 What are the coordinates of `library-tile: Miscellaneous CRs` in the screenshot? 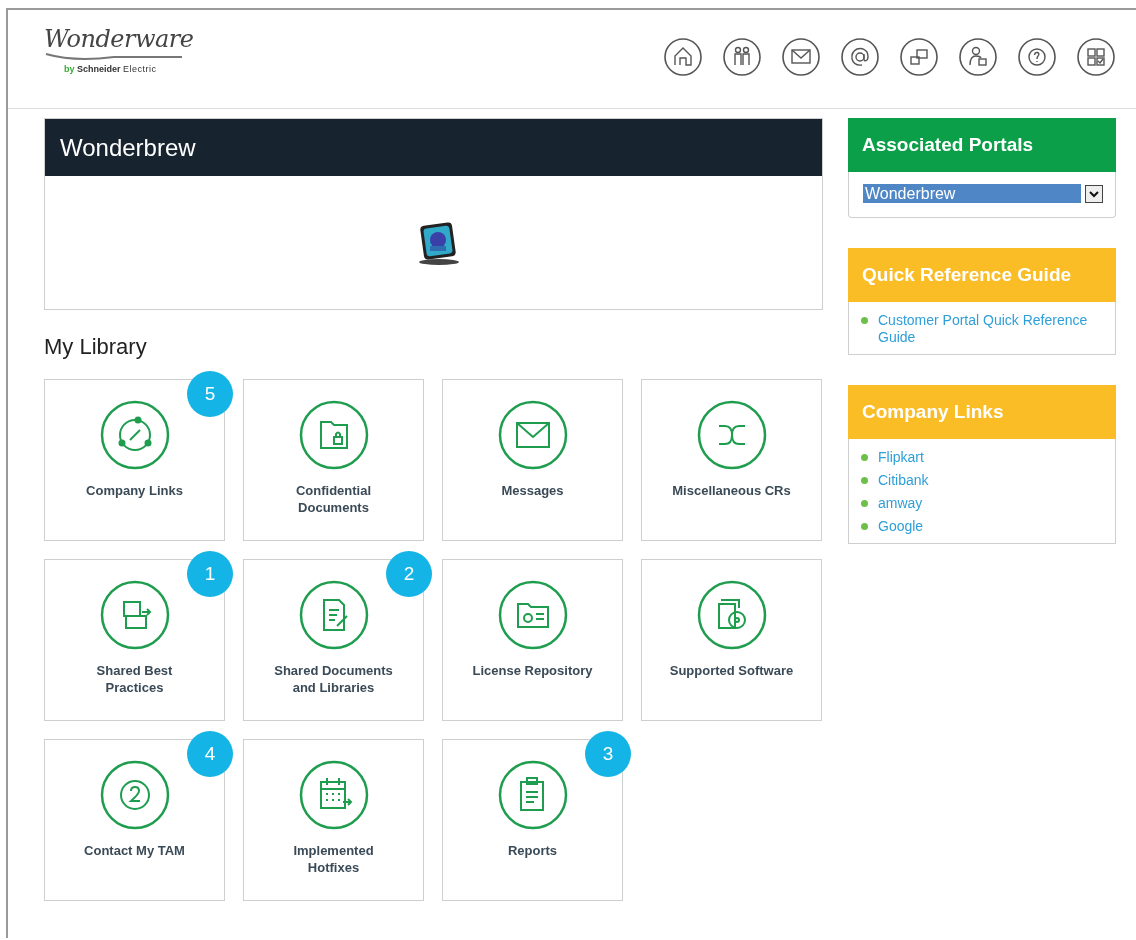 It's located at (731, 460).